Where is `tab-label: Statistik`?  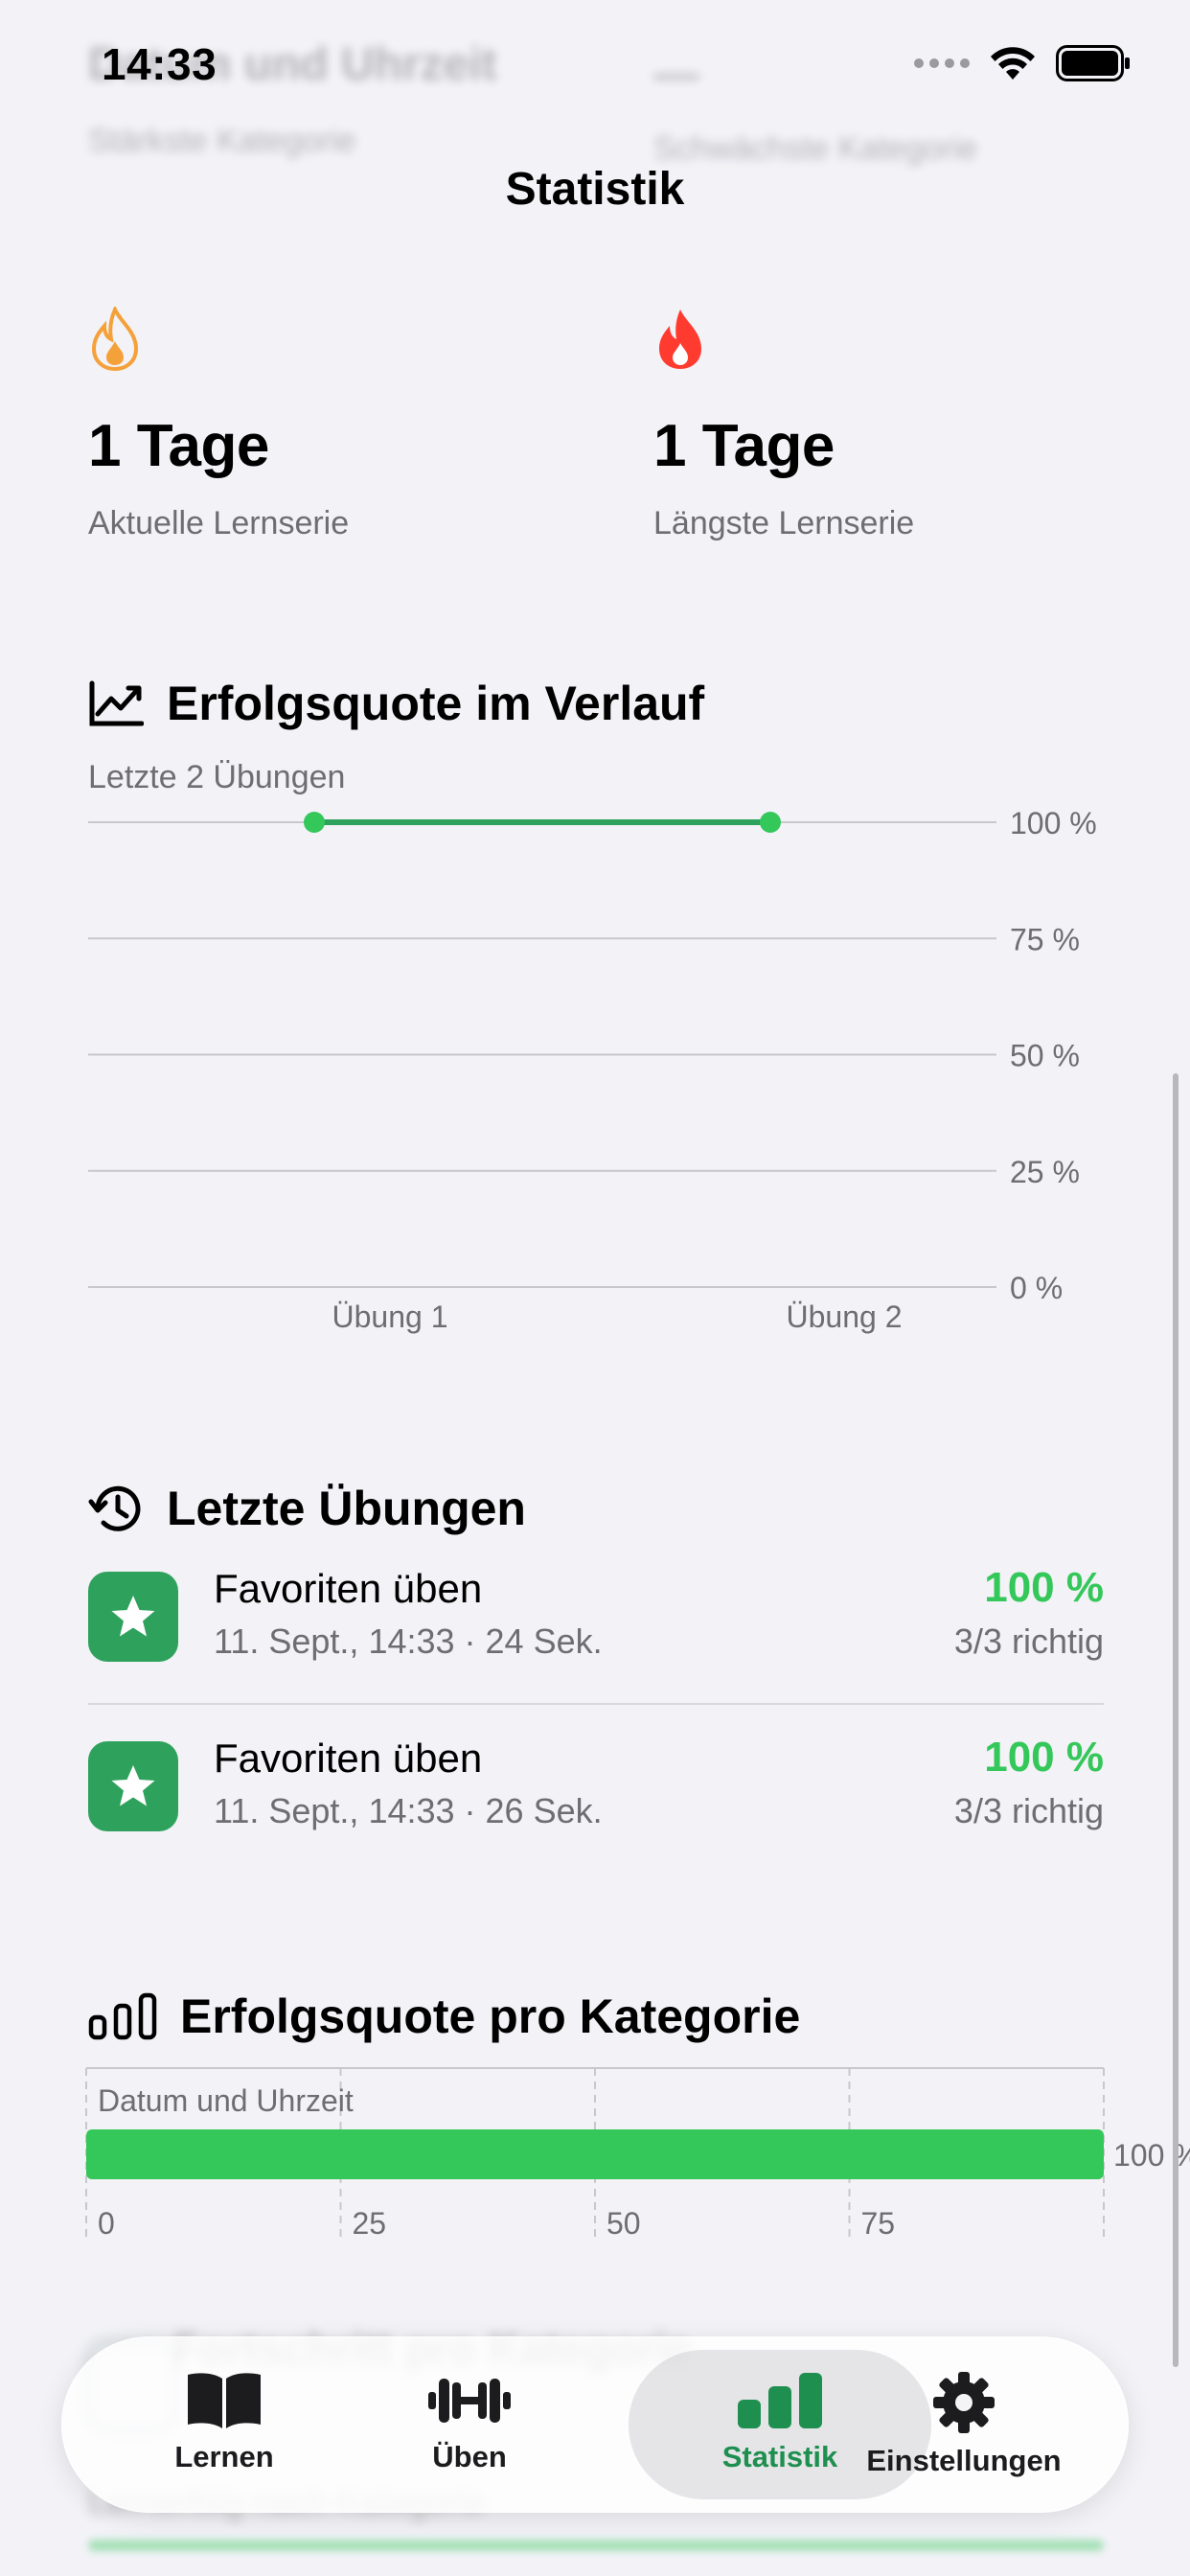 tab-label: Statistik is located at coordinates (779, 2456).